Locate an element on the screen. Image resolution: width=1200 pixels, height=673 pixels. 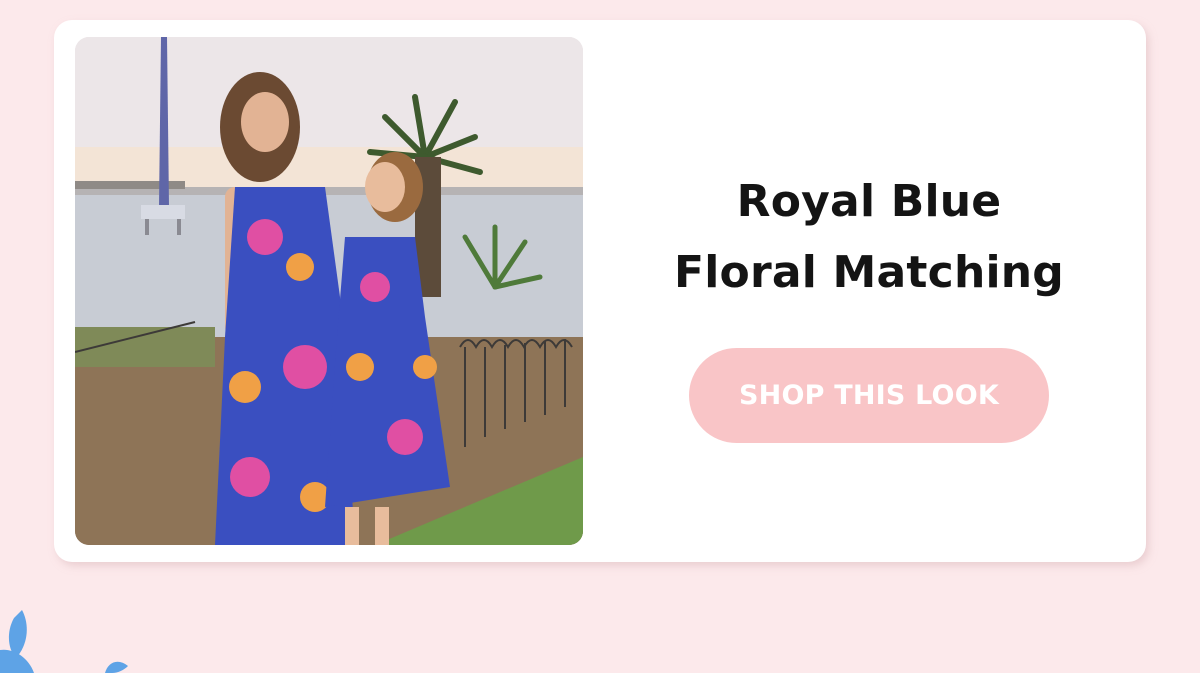
blue-leaf-icon is located at coordinates (64, 641).